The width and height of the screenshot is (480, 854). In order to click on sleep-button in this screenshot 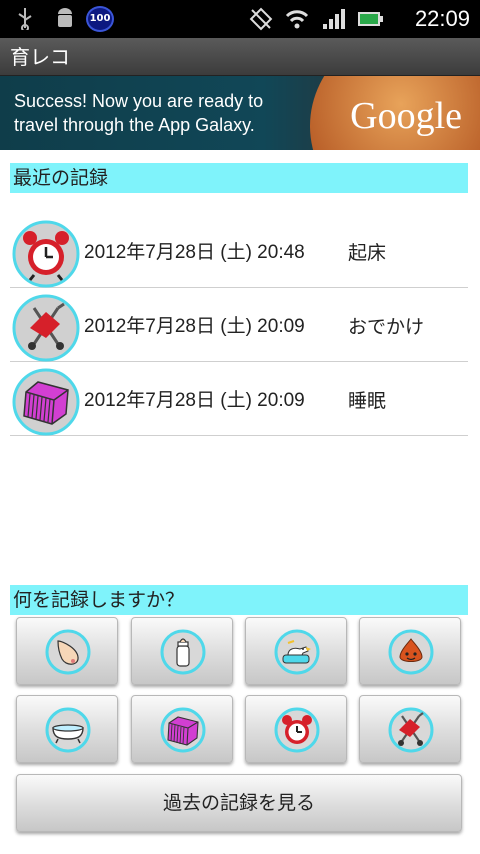, I will do `click(182, 729)`.